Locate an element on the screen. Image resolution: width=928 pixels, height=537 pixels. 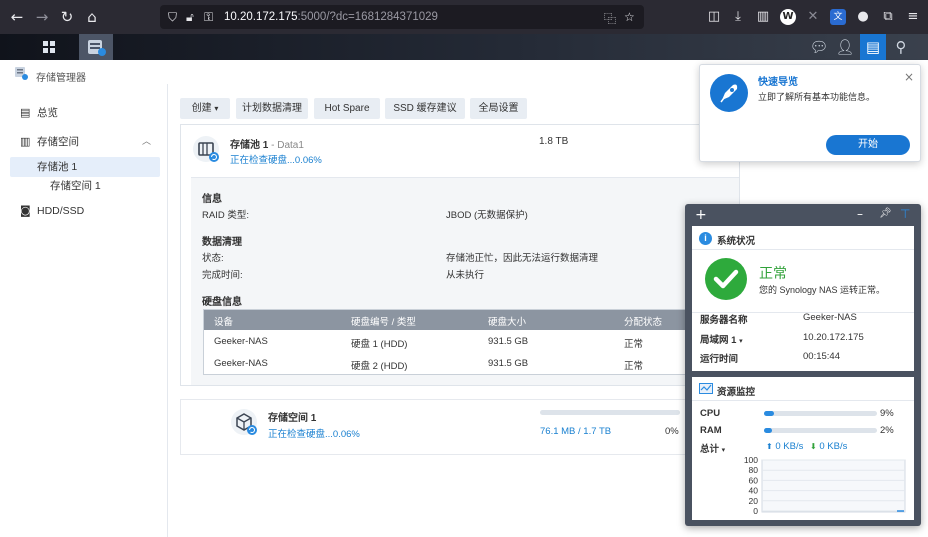
back-icon: ← is located at coordinates (17, 17).